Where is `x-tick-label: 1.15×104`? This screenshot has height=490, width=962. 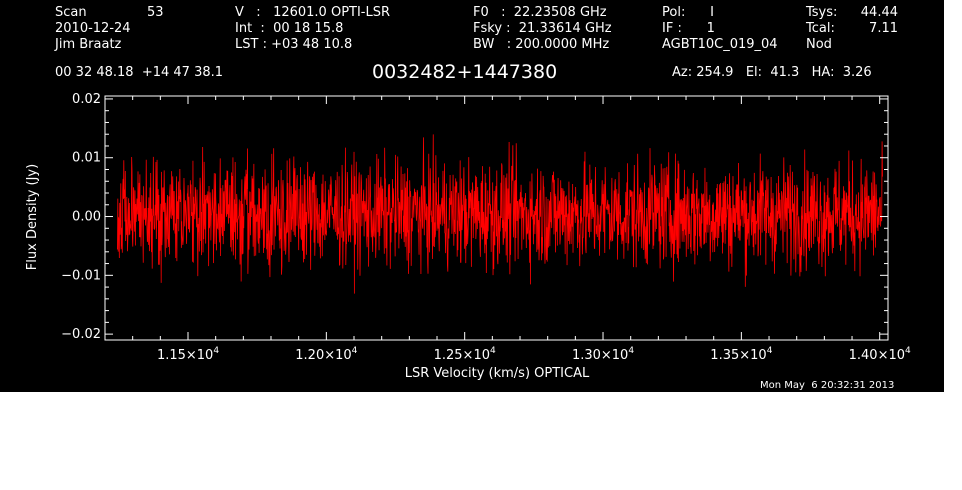
x-tick-label: 1.15×104 is located at coordinates (188, 354).